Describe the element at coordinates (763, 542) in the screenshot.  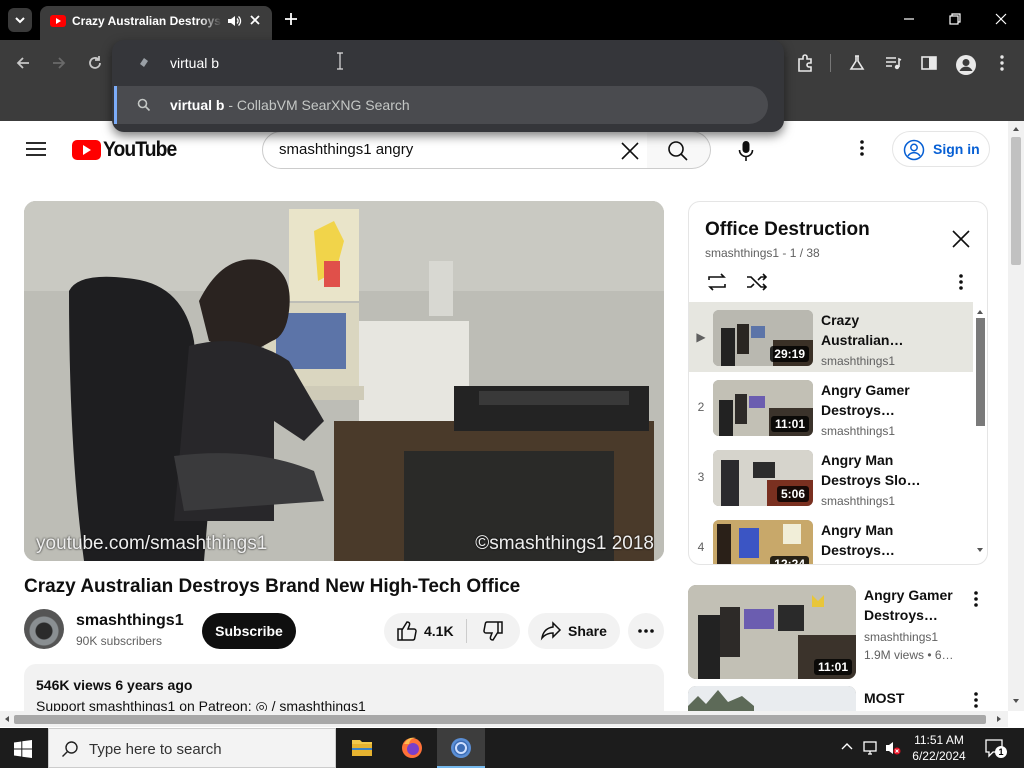
I see `playlist-thumbnail: 12:24` at that location.